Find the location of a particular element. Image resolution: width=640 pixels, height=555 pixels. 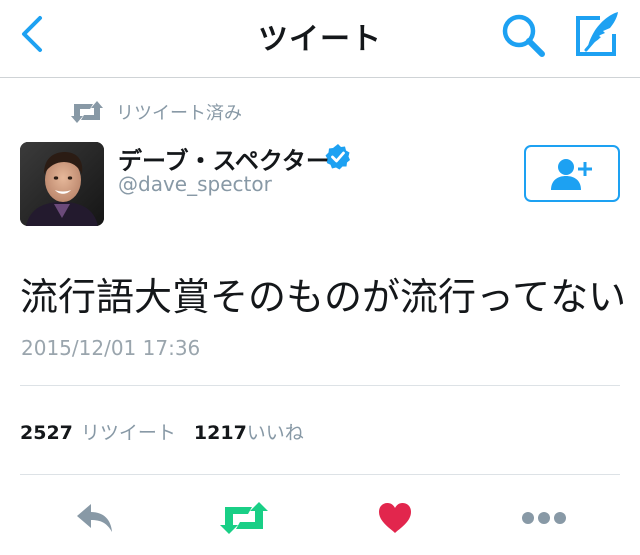

search-button is located at coordinates (523, 35).